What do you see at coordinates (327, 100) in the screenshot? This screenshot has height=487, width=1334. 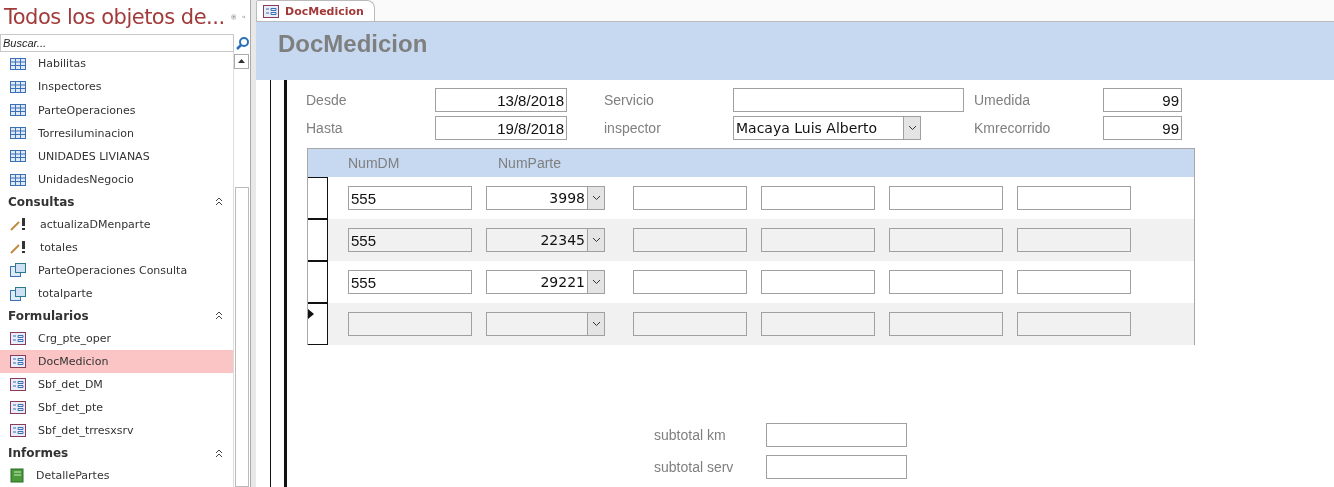 I see `field-label: Desde` at bounding box center [327, 100].